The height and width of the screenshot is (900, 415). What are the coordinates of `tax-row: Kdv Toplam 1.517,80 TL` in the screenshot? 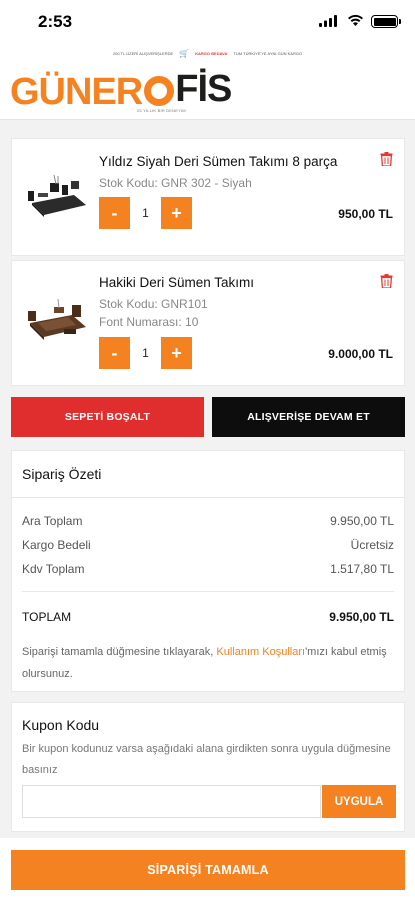 It's located at (208, 569).